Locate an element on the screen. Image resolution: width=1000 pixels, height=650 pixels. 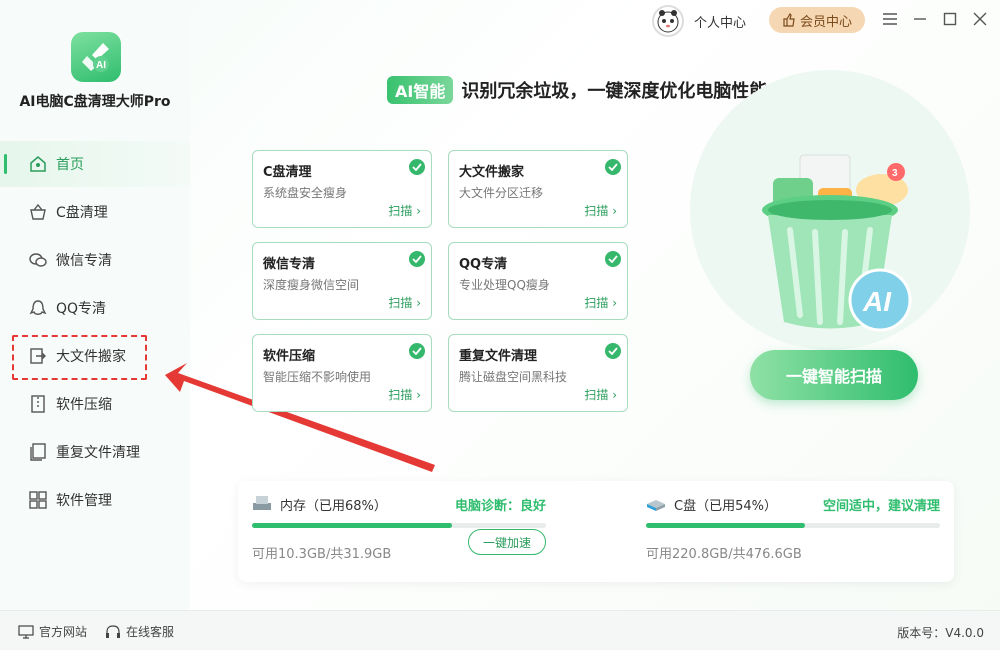
thumb-icon is located at coordinates (789, 20).